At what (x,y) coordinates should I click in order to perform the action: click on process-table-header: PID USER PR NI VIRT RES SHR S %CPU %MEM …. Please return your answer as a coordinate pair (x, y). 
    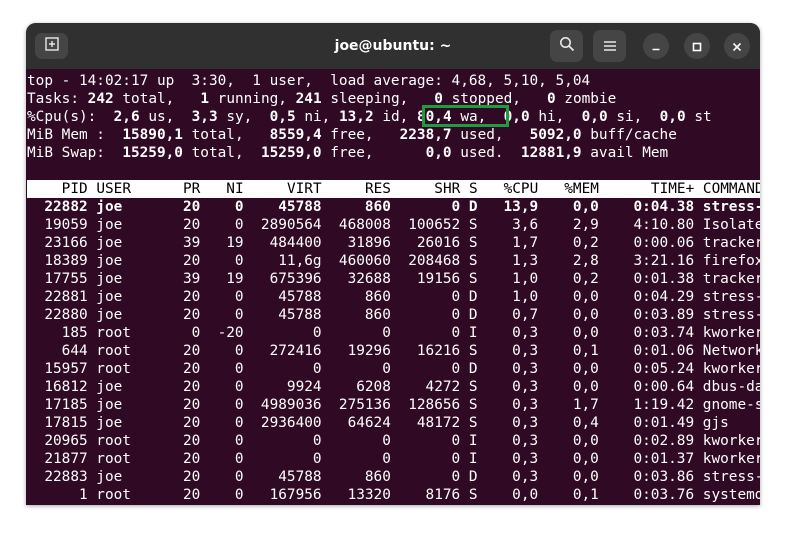
    Looking at the image, I should click on (393, 189).